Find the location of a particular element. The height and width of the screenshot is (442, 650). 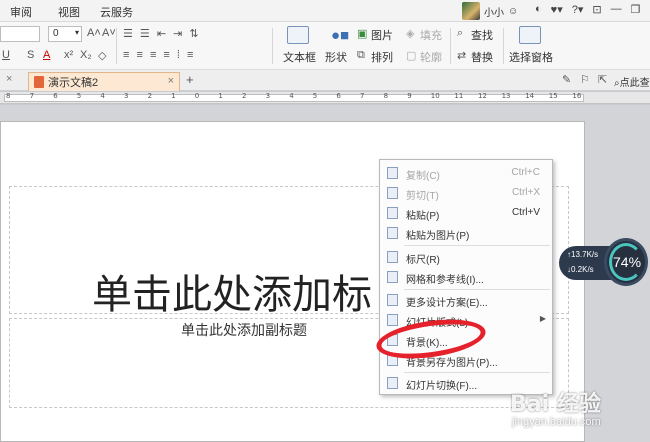

add-tab-icon: + is located at coordinates (190, 79).